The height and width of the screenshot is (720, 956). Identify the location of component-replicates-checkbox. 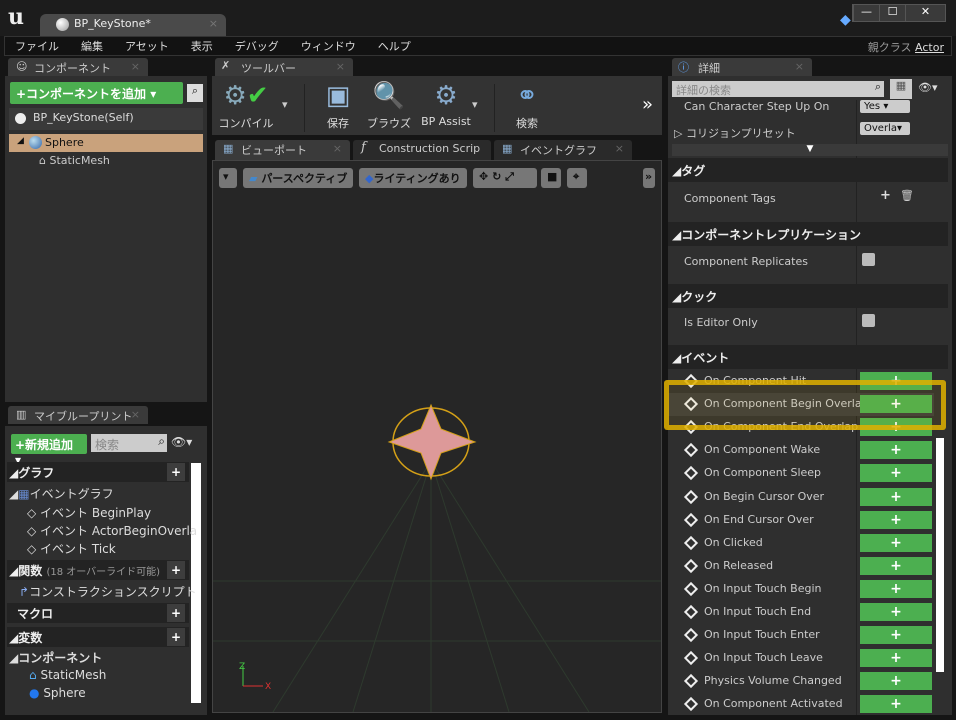
(868, 259).